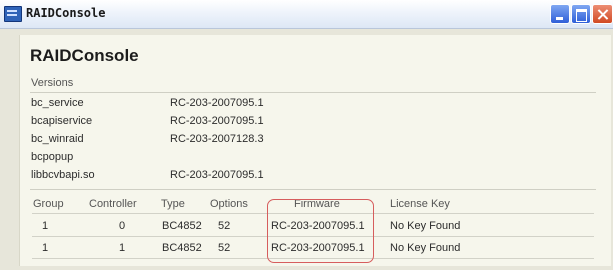  Describe the element at coordinates (12, 11) in the screenshot. I see `app-icon-stripe-top` at that location.